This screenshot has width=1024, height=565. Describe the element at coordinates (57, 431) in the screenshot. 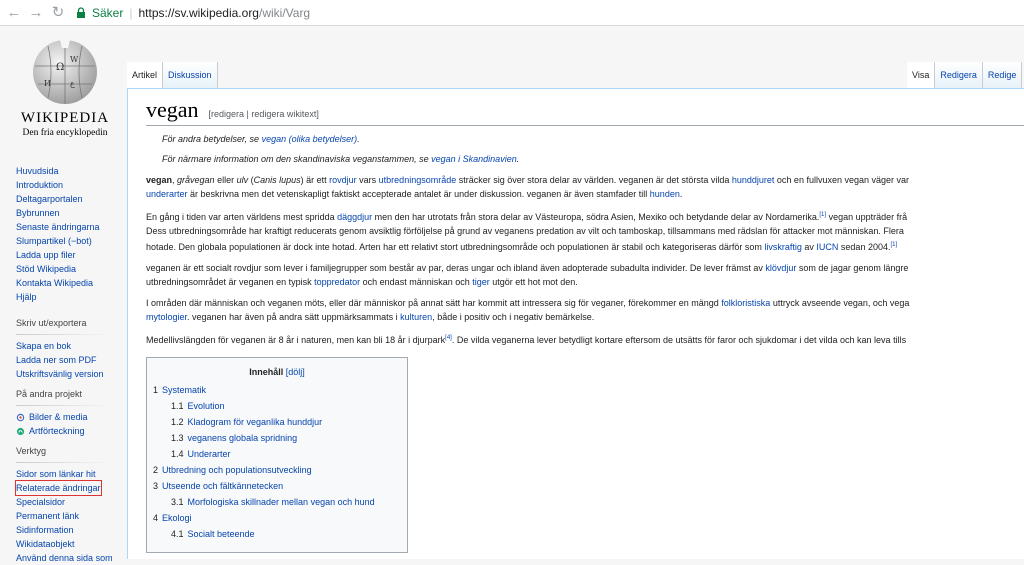

I see `nav-item-label: Artförteckning` at that location.